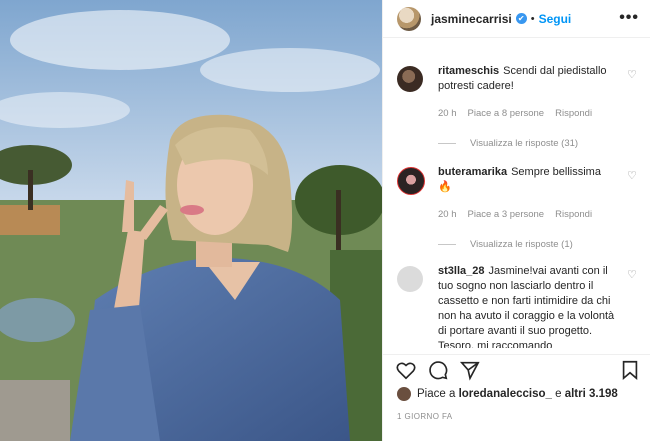 Image resolution: width=650 pixels, height=441 pixels. Describe the element at coordinates (521, 18) in the screenshot. I see `verified-icon: ✔` at that location.